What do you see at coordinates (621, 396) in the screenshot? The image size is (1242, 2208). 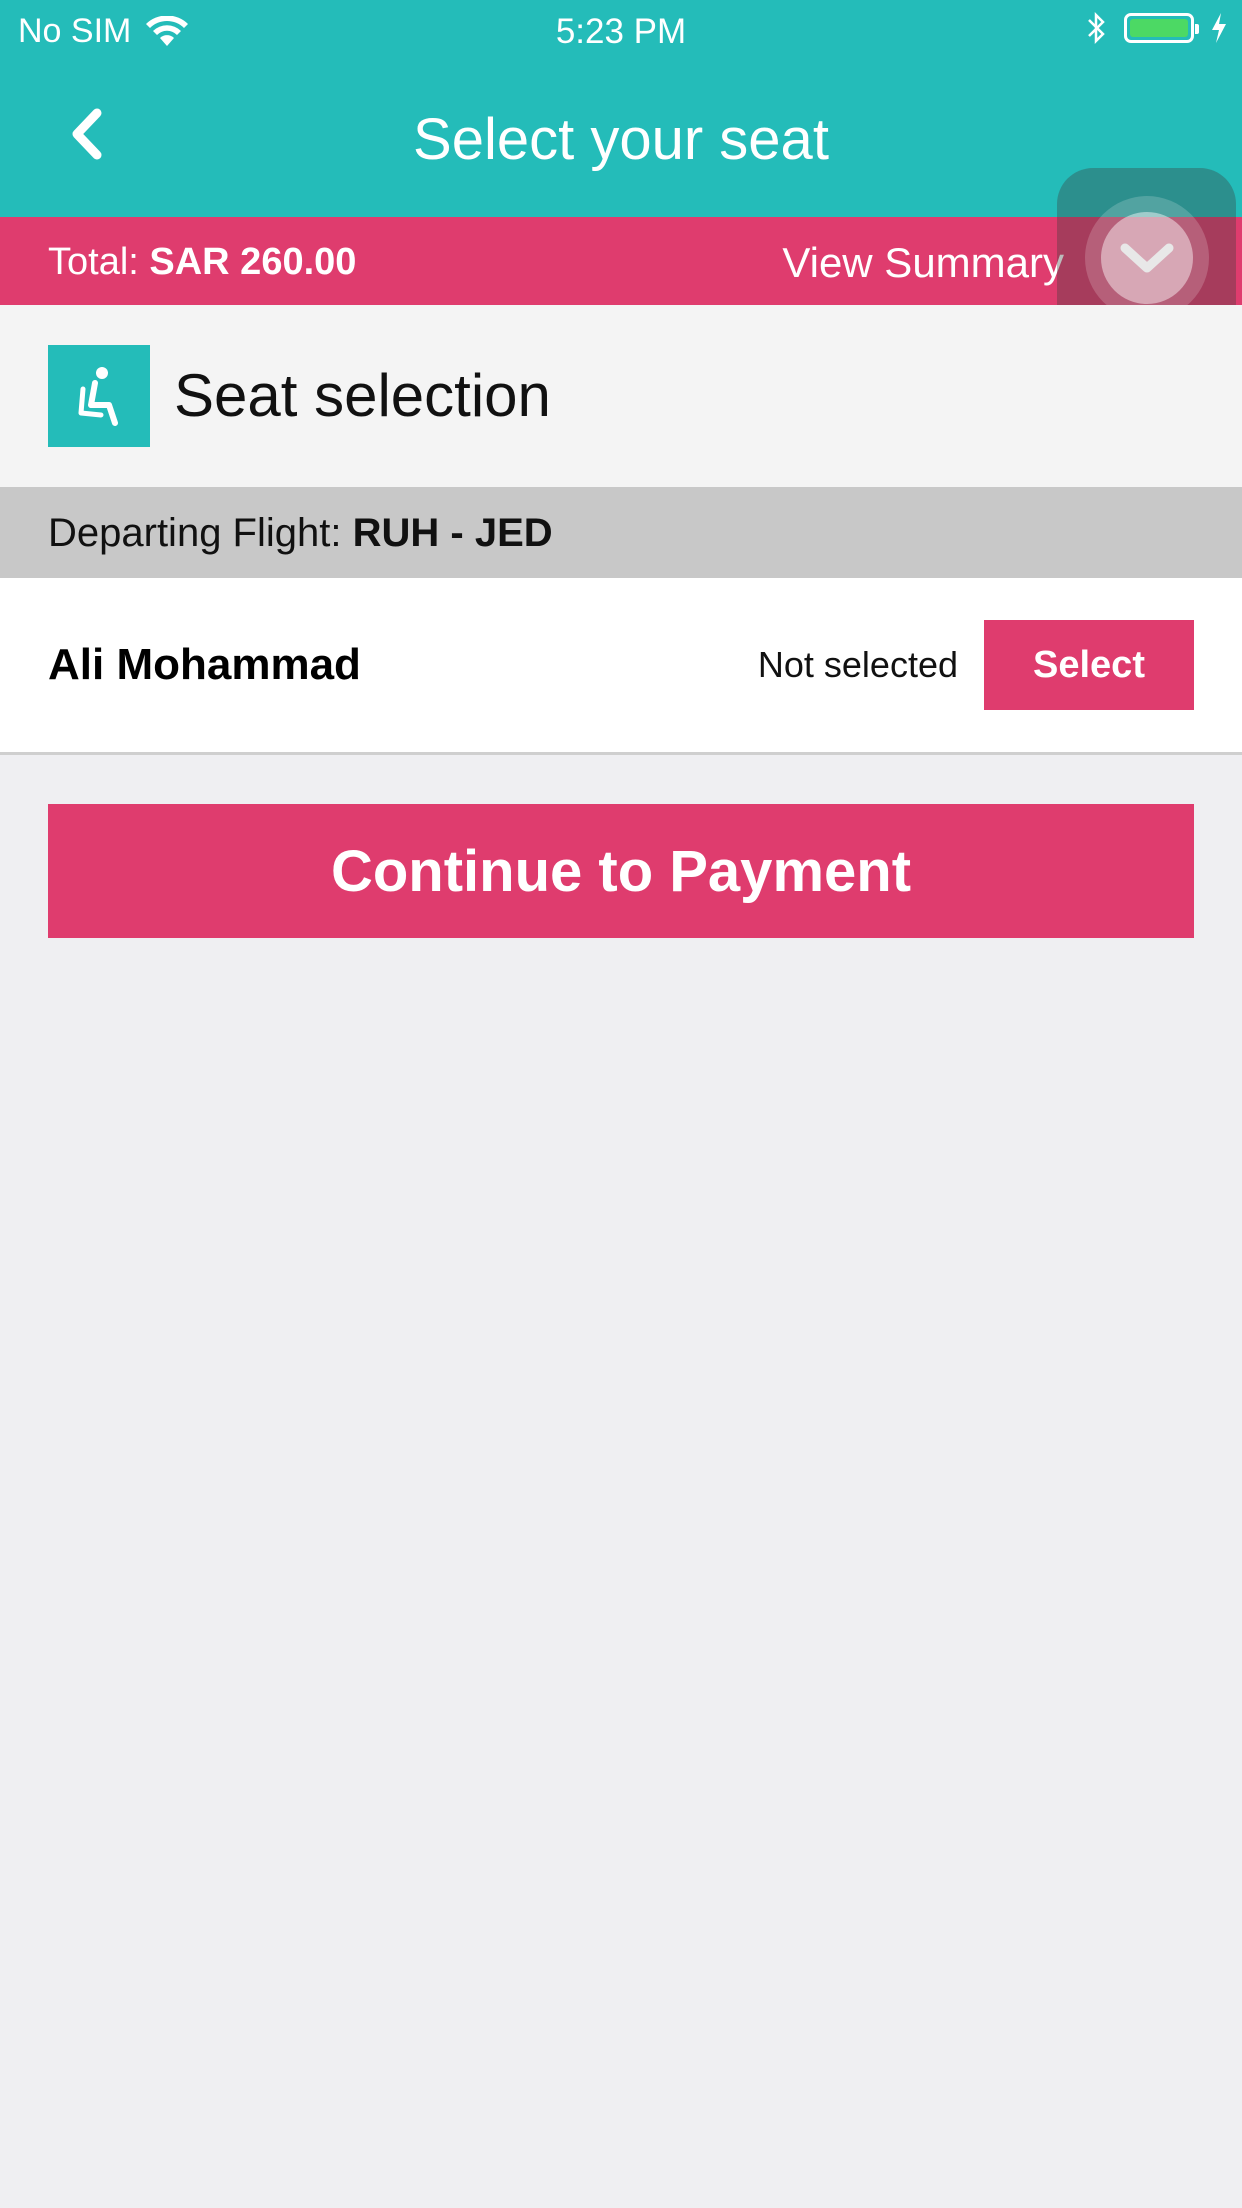 I see `section-header: Seat selection` at bounding box center [621, 396].